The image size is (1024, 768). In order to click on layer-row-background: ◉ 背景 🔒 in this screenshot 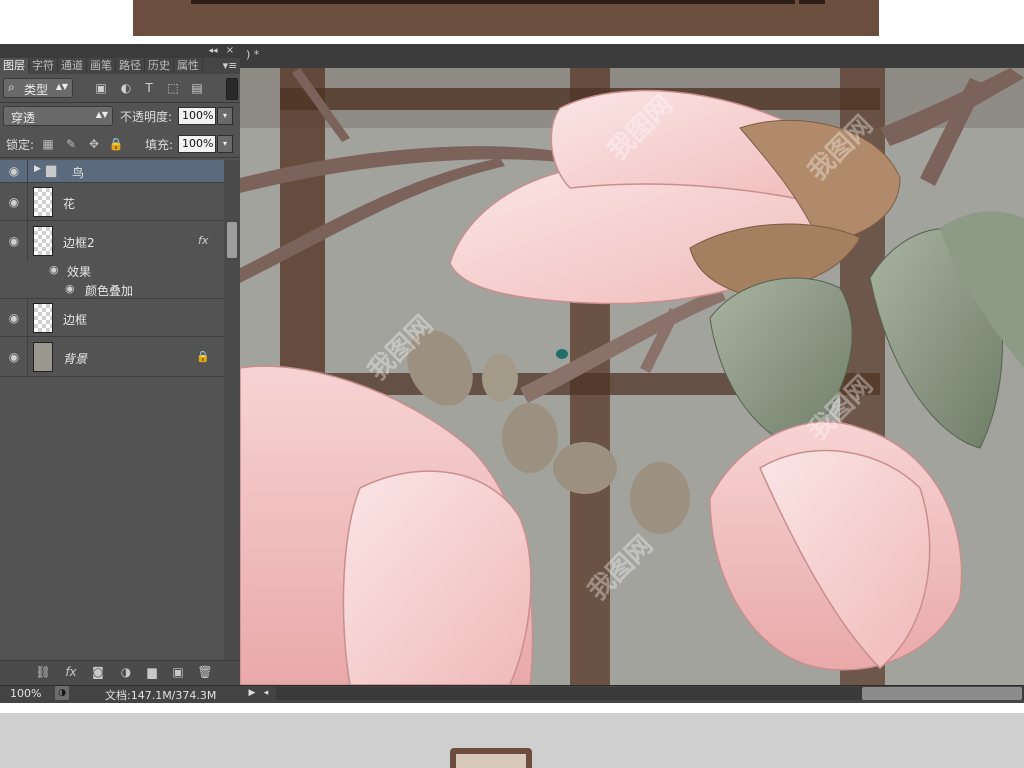, I will do `click(112, 357)`.